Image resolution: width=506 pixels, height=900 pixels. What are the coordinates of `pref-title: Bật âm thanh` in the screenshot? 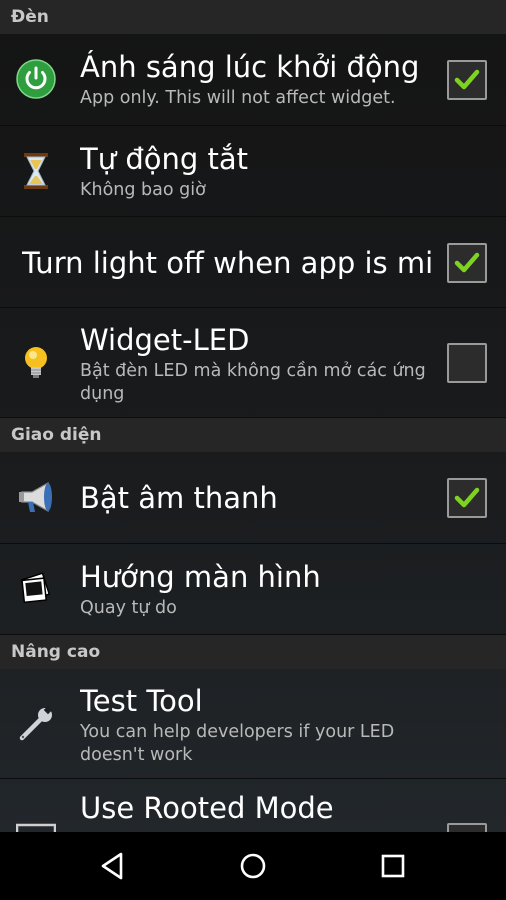 It's located at (179, 498).